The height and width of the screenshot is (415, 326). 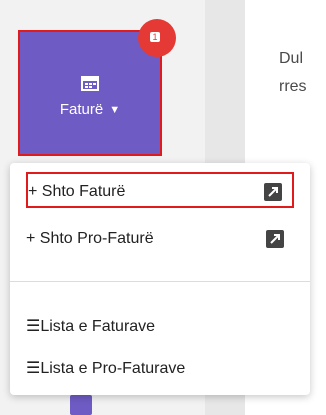 What do you see at coordinates (106, 368) in the screenshot?
I see `menu-item-label: ☰Lista e Pro-Faturave` at bounding box center [106, 368].